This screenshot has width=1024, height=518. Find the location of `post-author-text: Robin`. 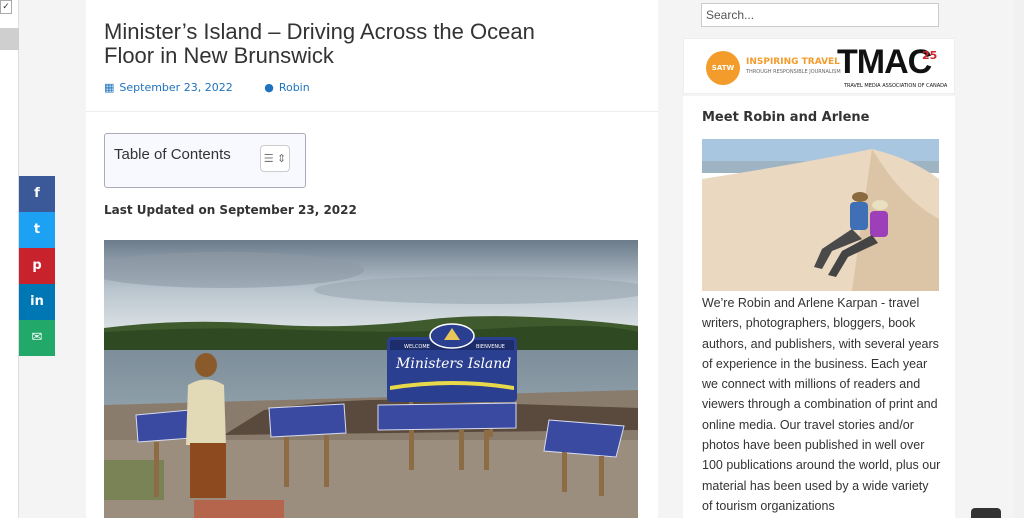

post-author-text: Robin is located at coordinates (294, 87).